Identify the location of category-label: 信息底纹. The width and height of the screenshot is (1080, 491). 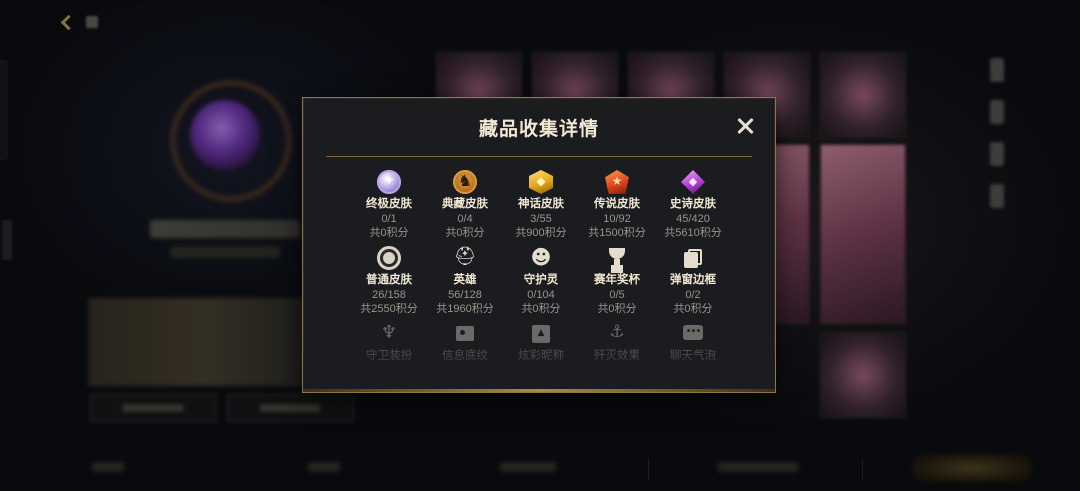
(465, 356).